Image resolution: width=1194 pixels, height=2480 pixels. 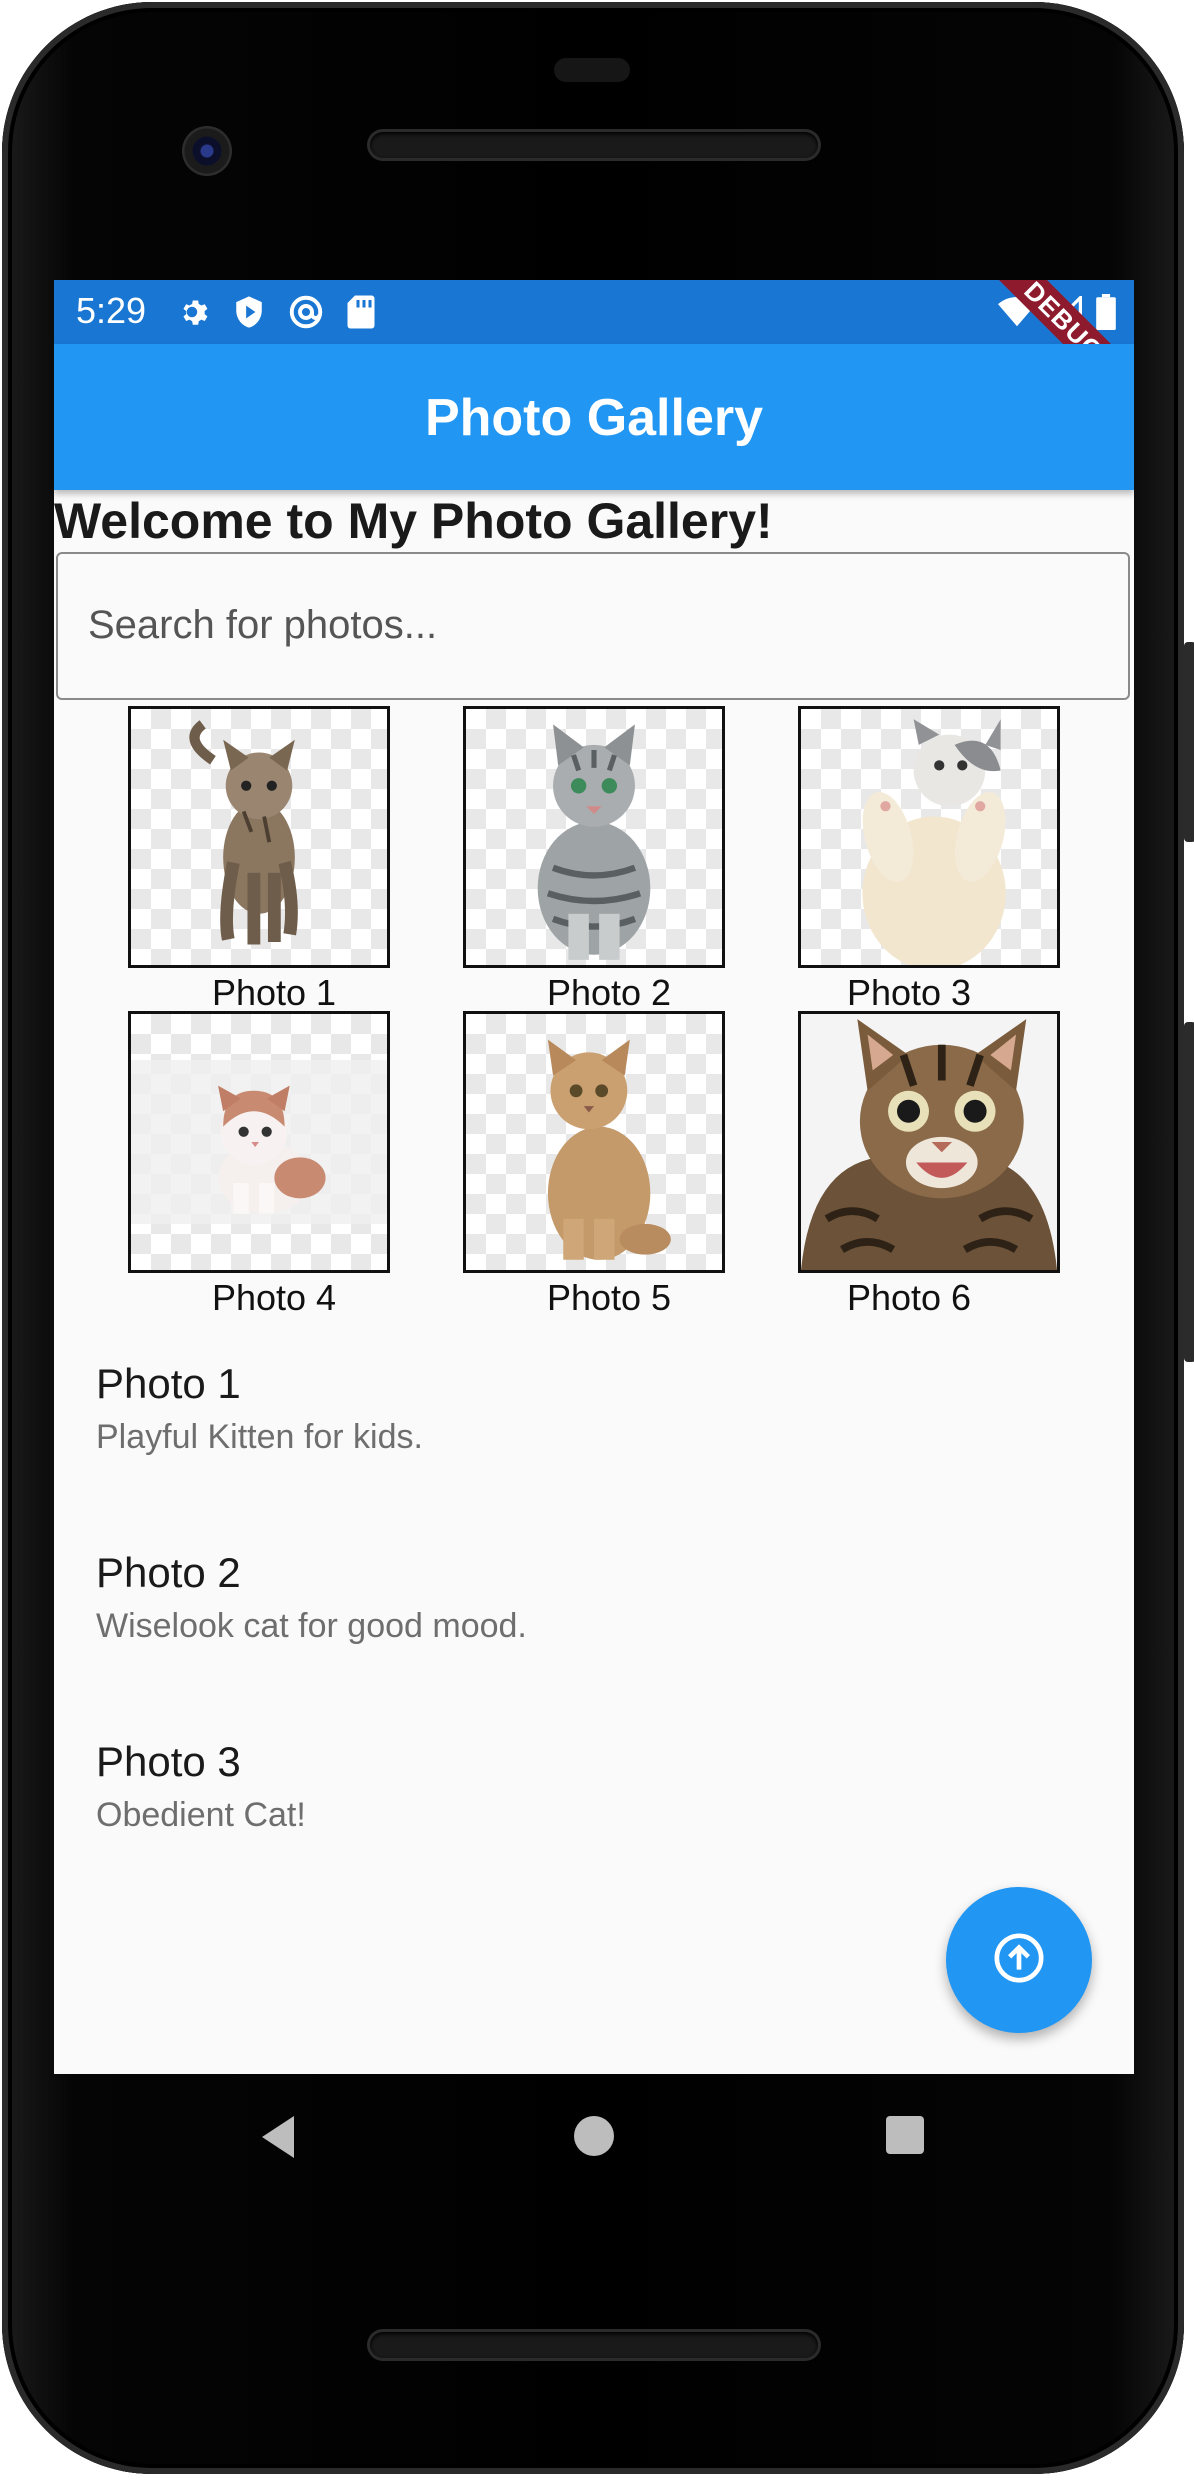 I want to click on smiling-tabby-cat-image, so click(x=929, y=1142).